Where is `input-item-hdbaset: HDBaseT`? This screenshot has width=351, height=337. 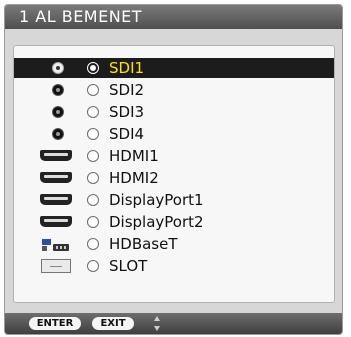
input-item-hdbaset: HDBaseT is located at coordinates (174, 244).